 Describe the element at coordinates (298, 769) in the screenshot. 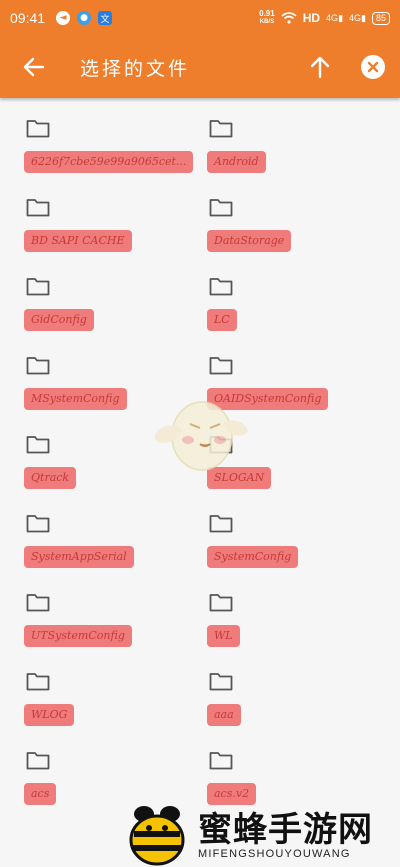

I see `file-item: acs.v2` at that location.